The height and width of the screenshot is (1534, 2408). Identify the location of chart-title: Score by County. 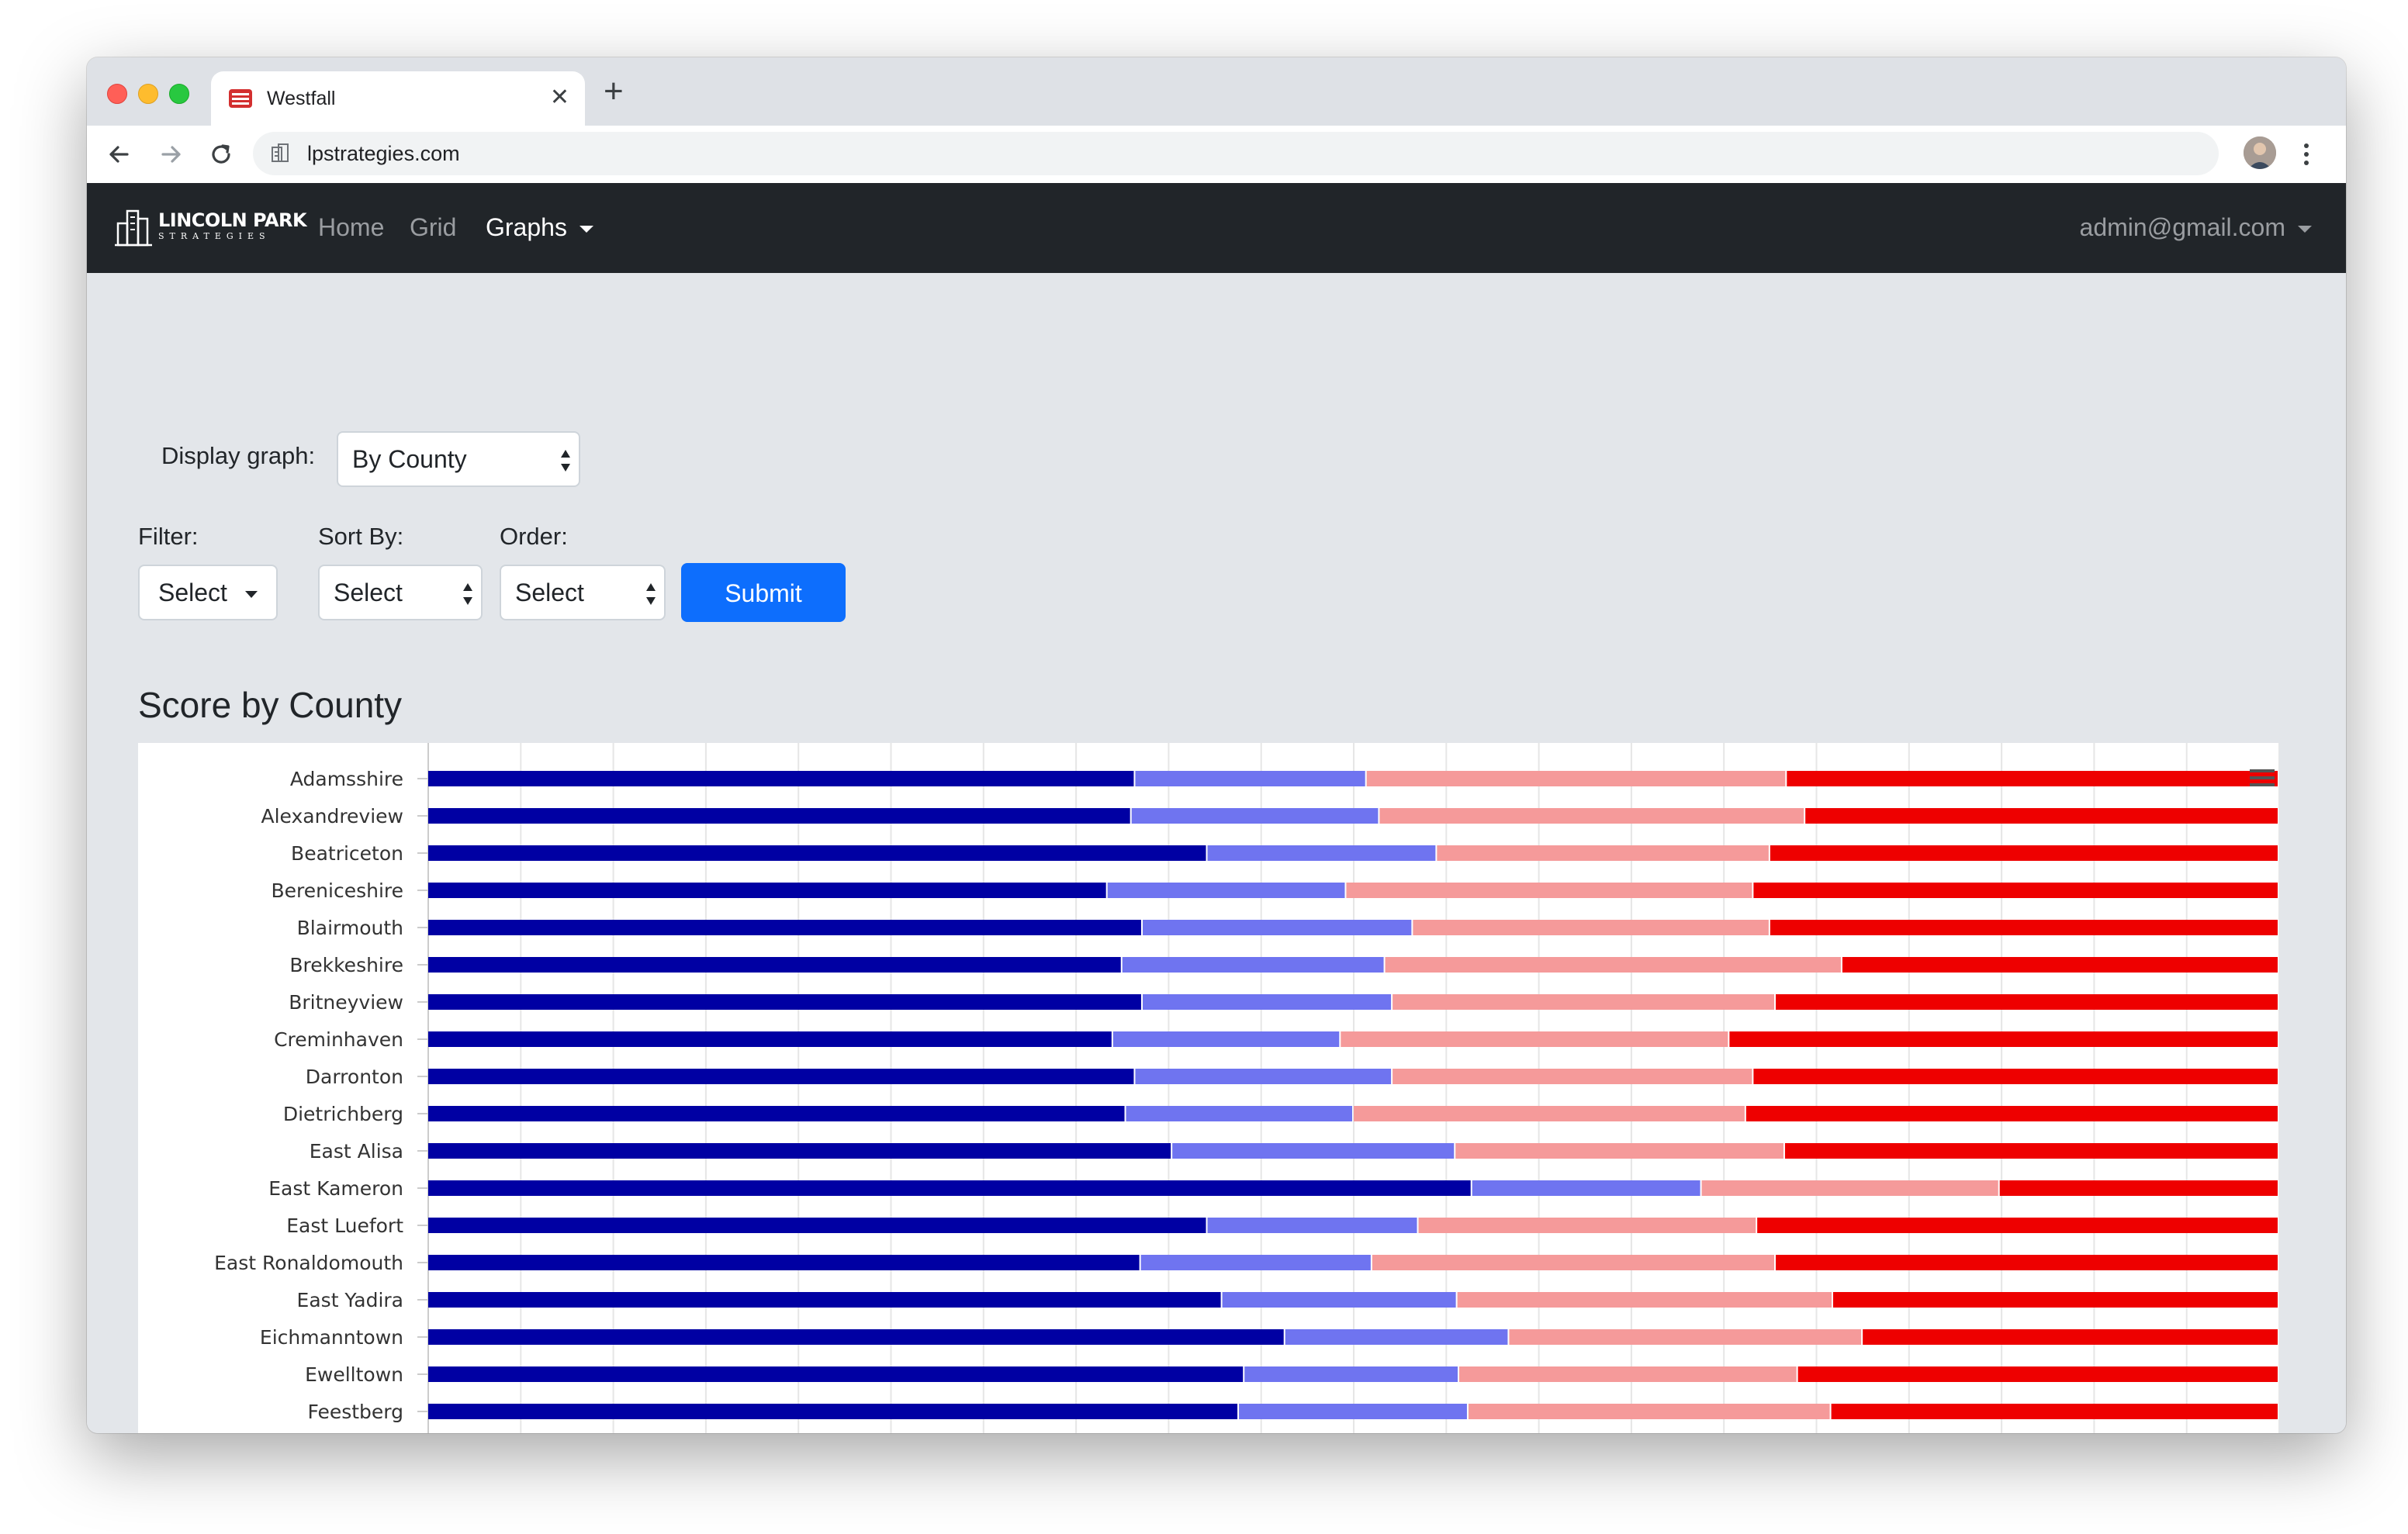
(270, 705).